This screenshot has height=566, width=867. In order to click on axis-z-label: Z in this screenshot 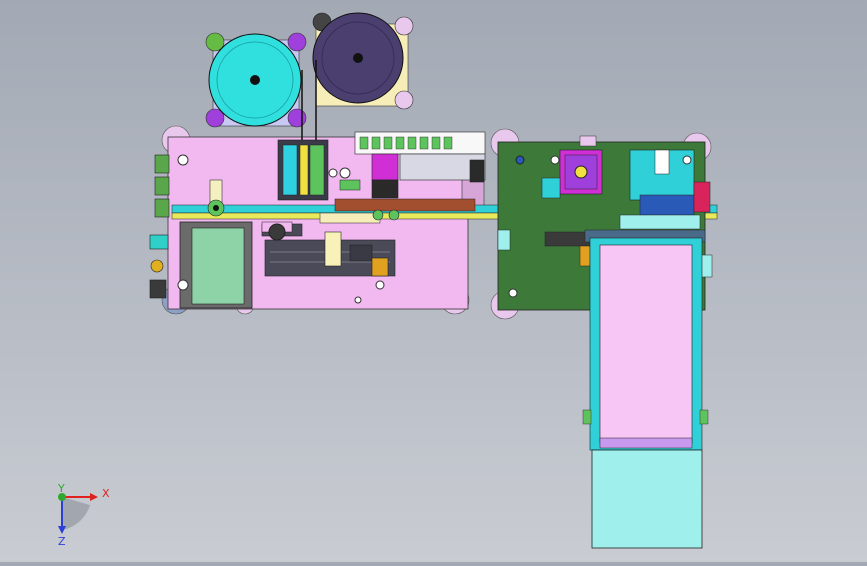, I will do `click(62, 541)`.